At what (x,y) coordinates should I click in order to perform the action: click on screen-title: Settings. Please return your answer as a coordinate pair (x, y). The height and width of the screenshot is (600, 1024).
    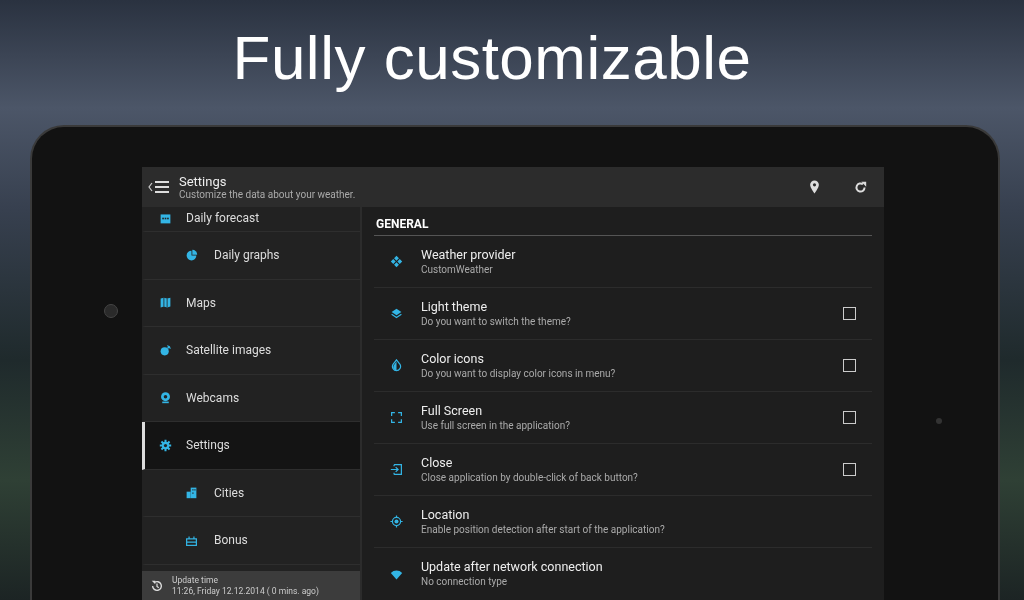
    Looking at the image, I should click on (203, 181).